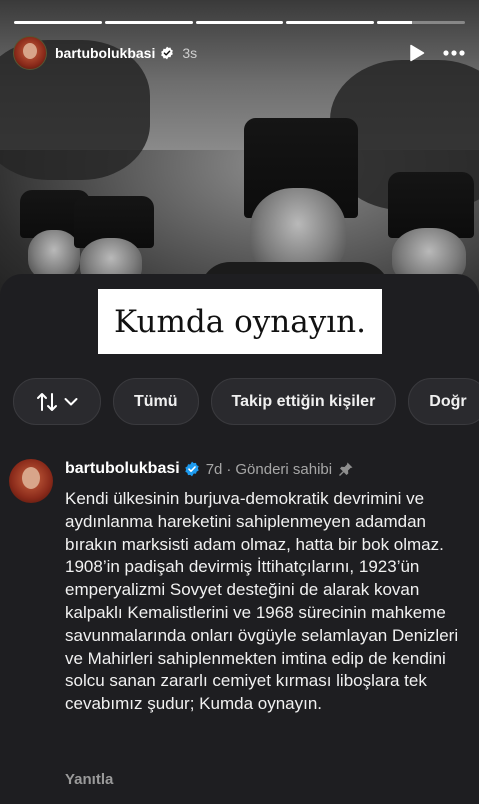  Describe the element at coordinates (71, 401) in the screenshot. I see `chevron-down-icon` at that location.